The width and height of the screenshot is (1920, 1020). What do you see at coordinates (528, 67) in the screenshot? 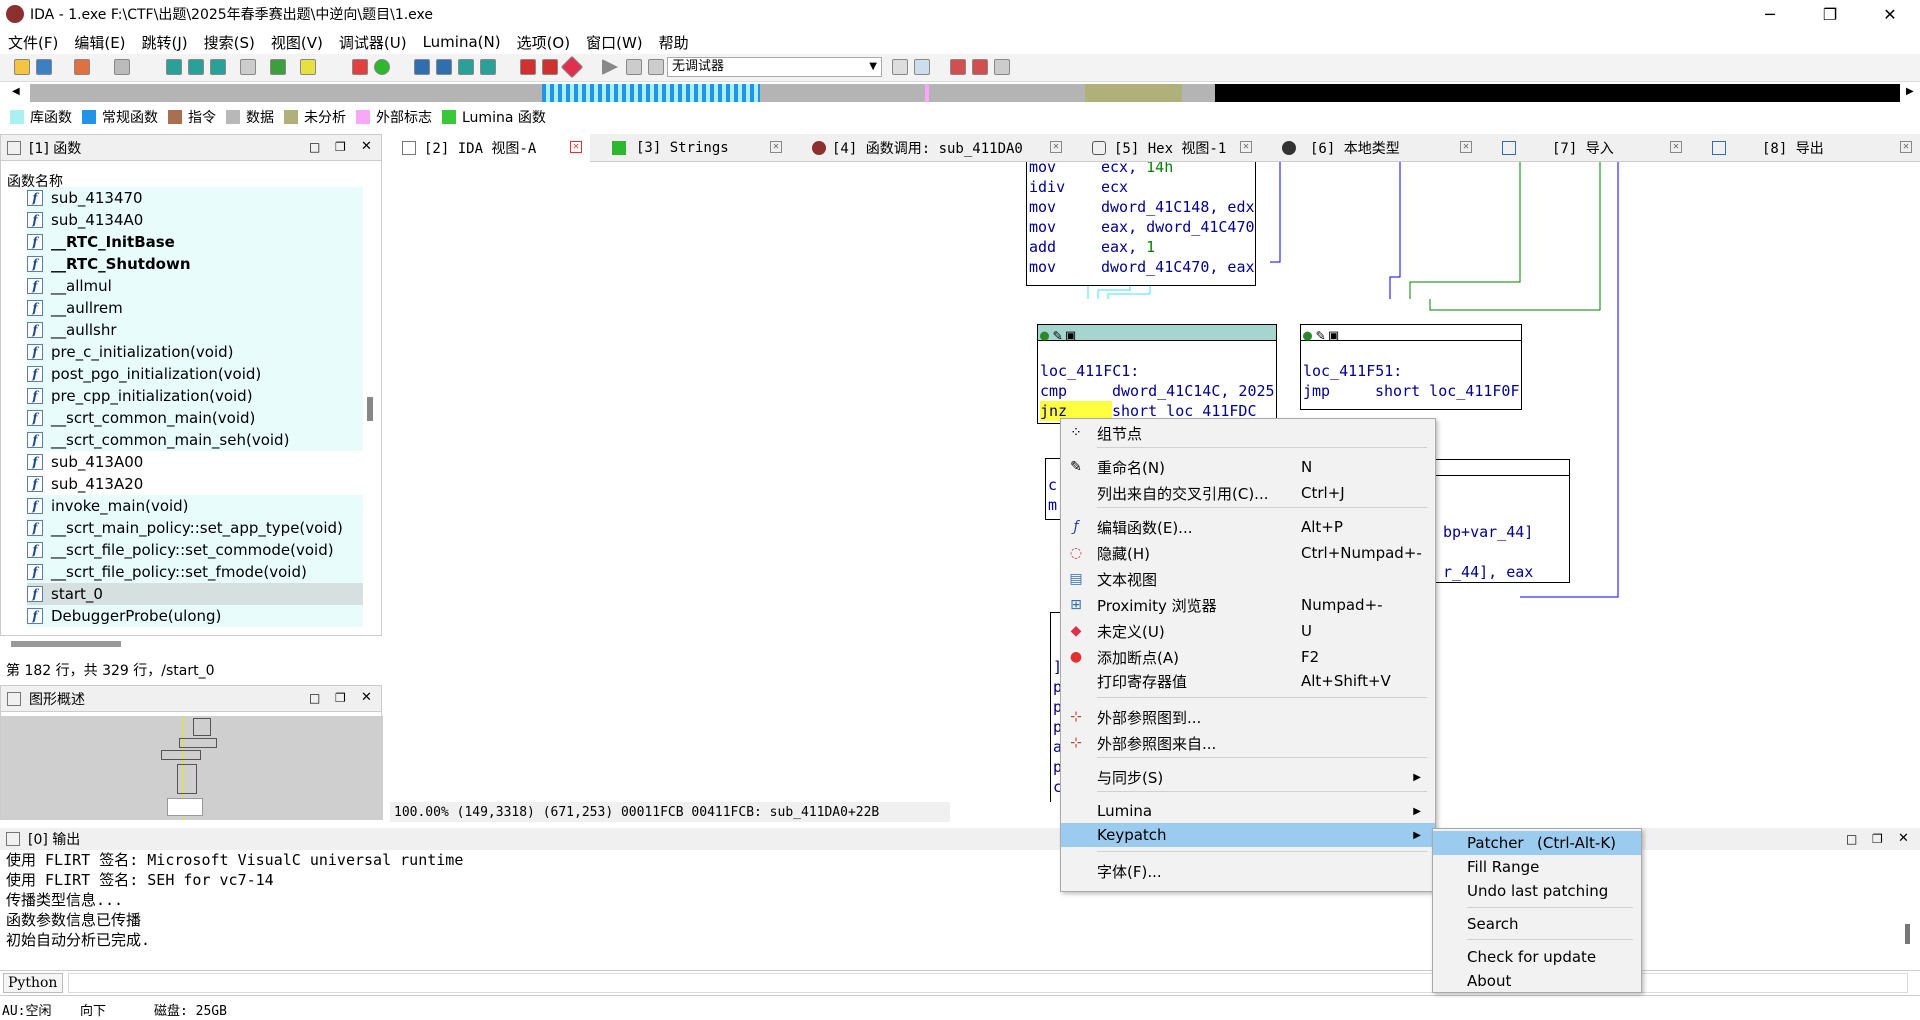
I see `breakpoint-toolbar-icon` at bounding box center [528, 67].